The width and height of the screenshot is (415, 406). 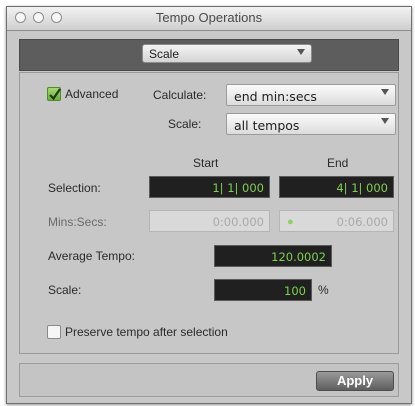 I want to click on operation-bar: Scale, so click(x=209, y=55).